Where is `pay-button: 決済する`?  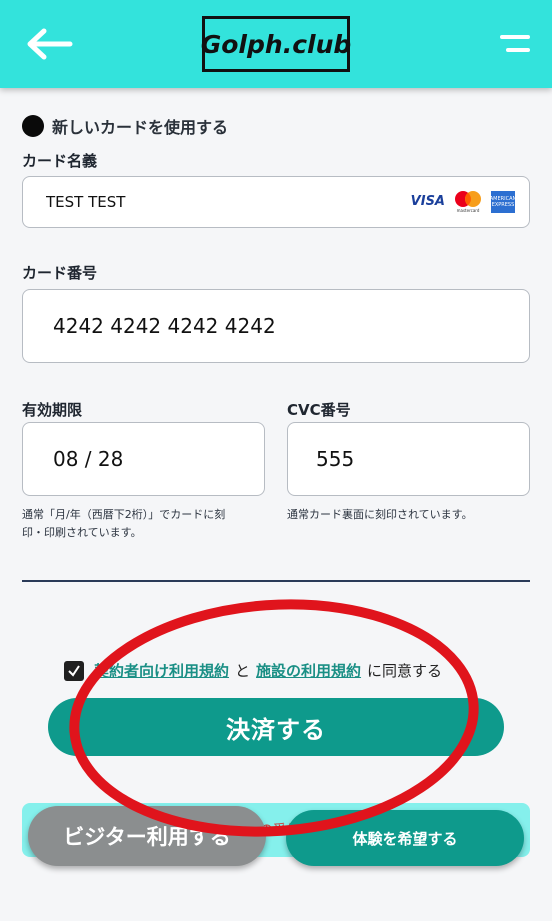
pay-button: 決済する is located at coordinates (276, 727).